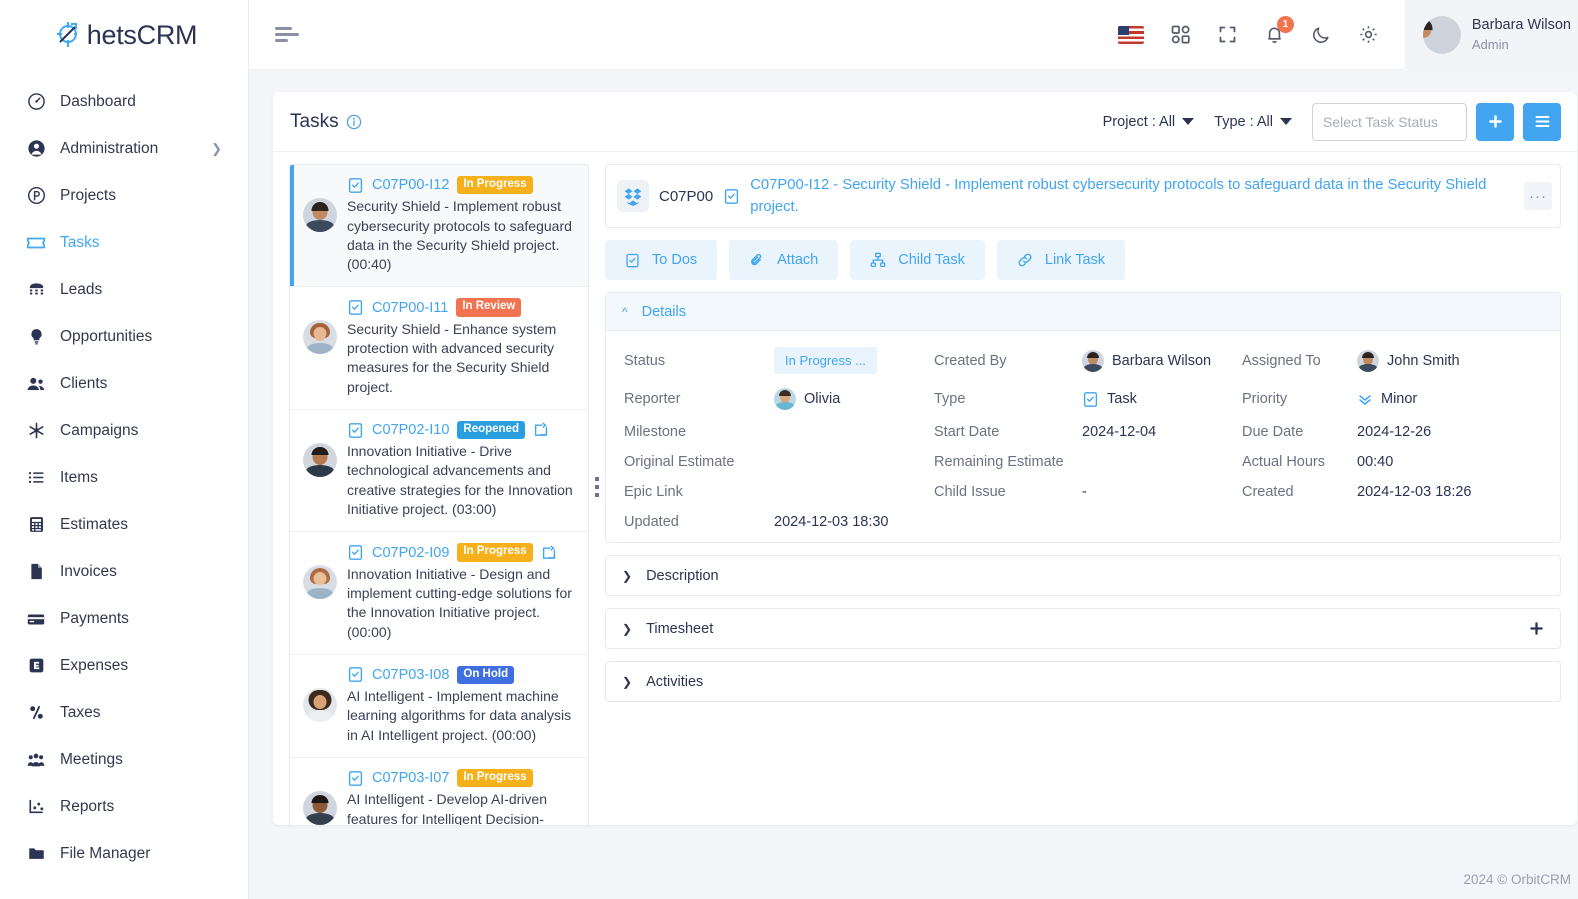  I want to click on percent-icon, so click(36, 713).